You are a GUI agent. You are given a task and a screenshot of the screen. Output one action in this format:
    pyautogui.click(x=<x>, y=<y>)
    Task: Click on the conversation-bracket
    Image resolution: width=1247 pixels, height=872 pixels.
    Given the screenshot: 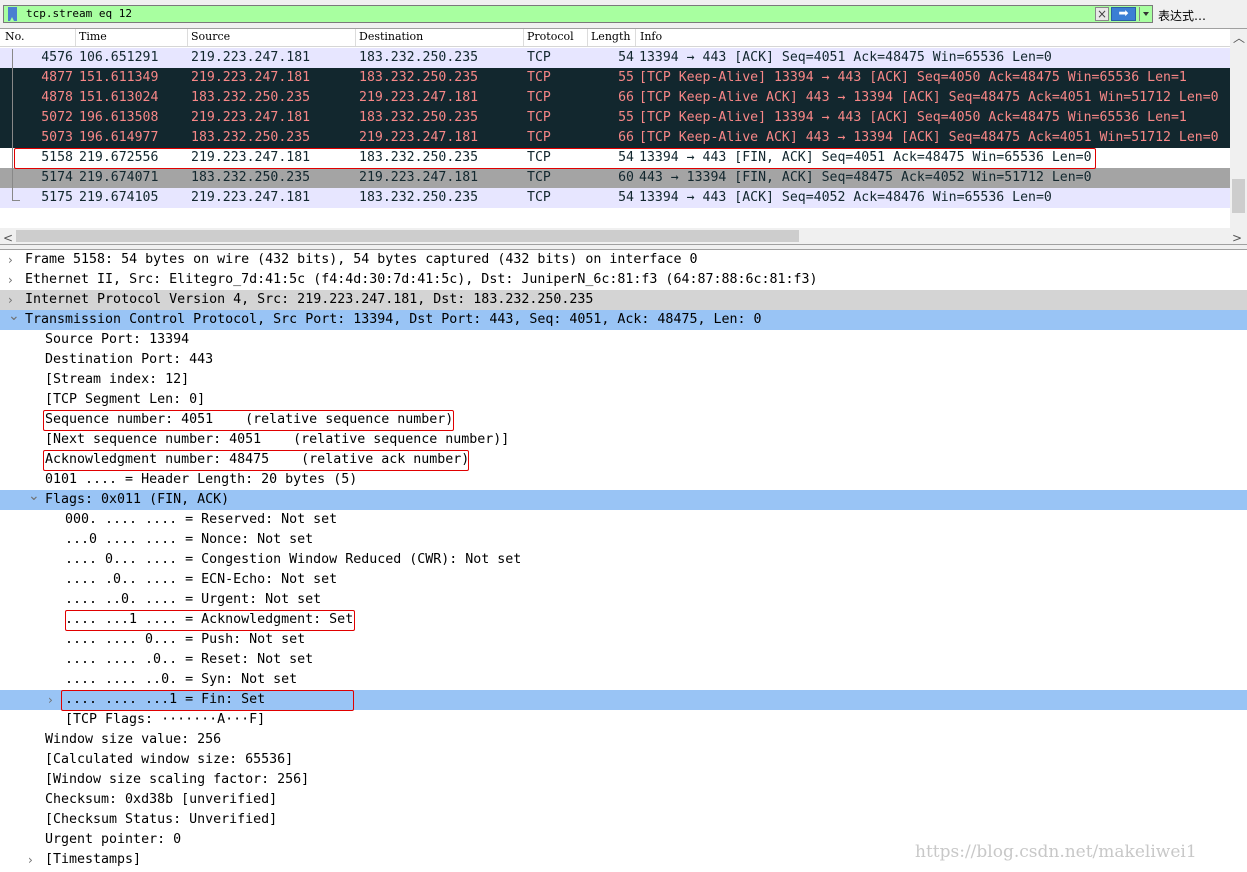 What is the action you would take?
    pyautogui.click(x=12, y=125)
    